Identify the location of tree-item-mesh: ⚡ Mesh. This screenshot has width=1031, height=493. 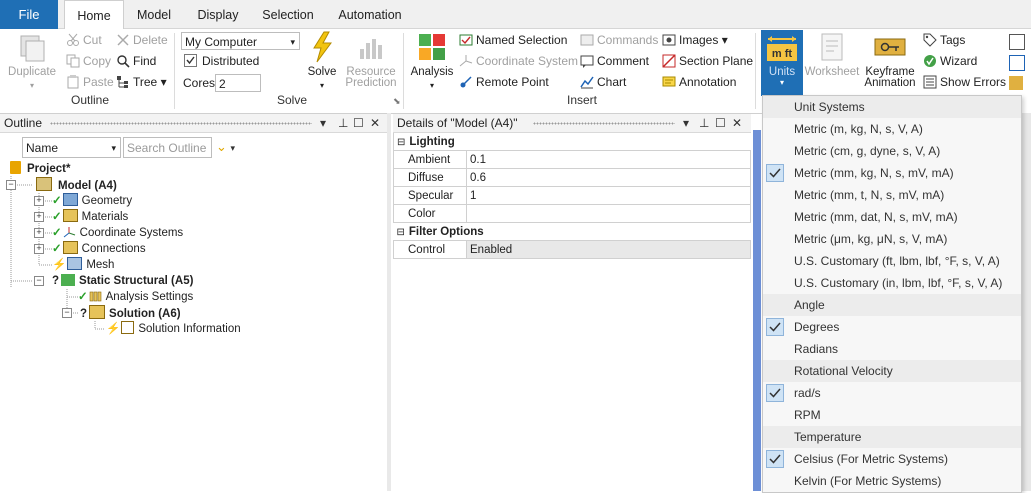
(83, 265).